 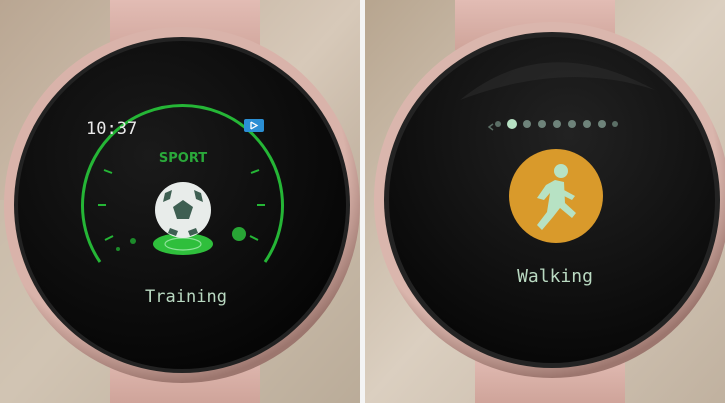 What do you see at coordinates (254, 125) in the screenshot?
I see `bluetooth-icon` at bounding box center [254, 125].